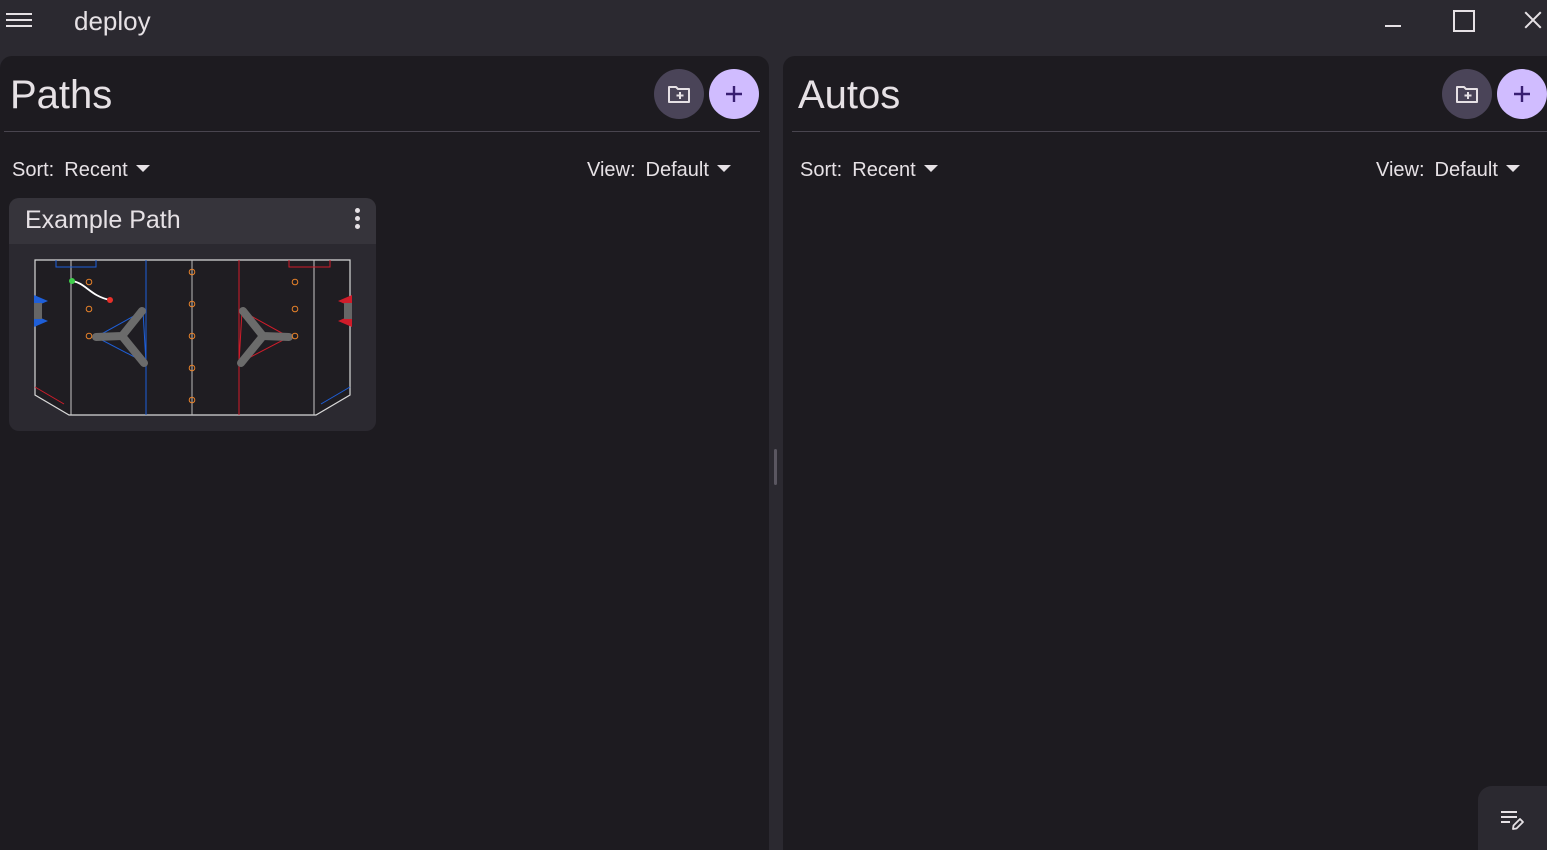  I want to click on edit-note-icon, so click(1512, 820).